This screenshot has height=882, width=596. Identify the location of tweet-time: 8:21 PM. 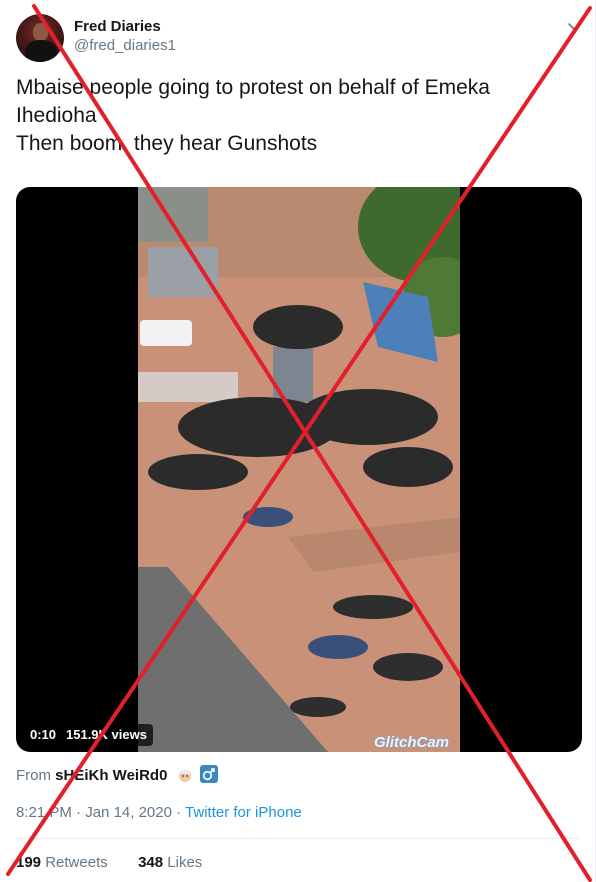
(44, 812).